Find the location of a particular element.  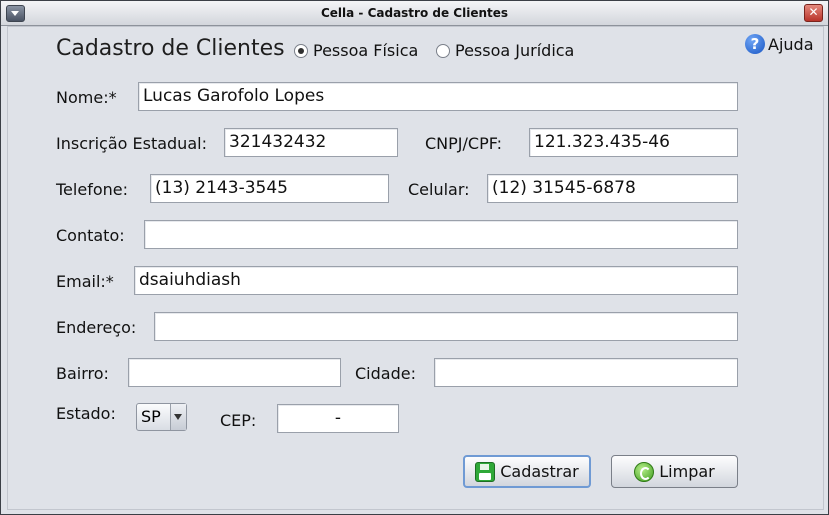

contato-label: Contato: is located at coordinates (90, 235).